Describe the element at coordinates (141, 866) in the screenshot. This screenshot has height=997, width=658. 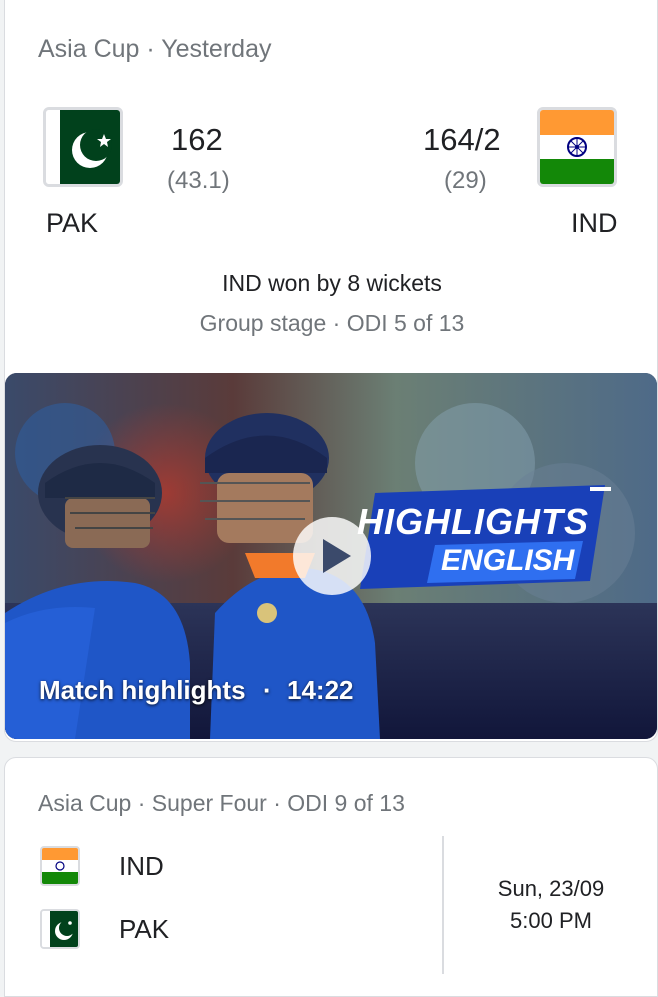
I see `upcoming-team1-name: IND` at that location.